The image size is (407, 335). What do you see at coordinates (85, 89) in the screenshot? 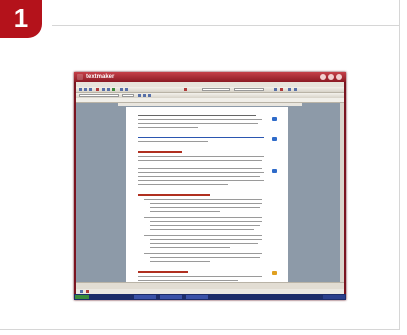
I see `open-icon` at bounding box center [85, 89].